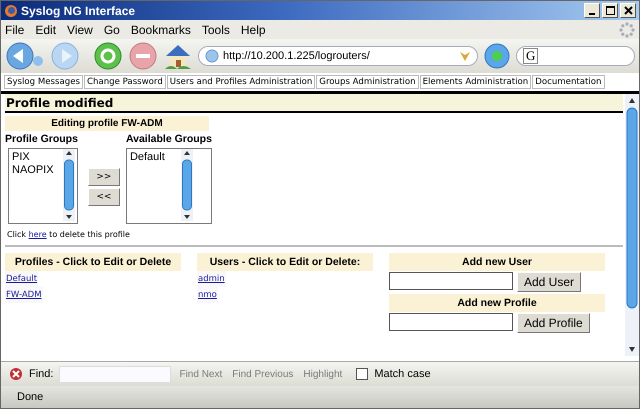 This screenshot has width=640, height=409. I want to click on checkbox, so click(362, 374).